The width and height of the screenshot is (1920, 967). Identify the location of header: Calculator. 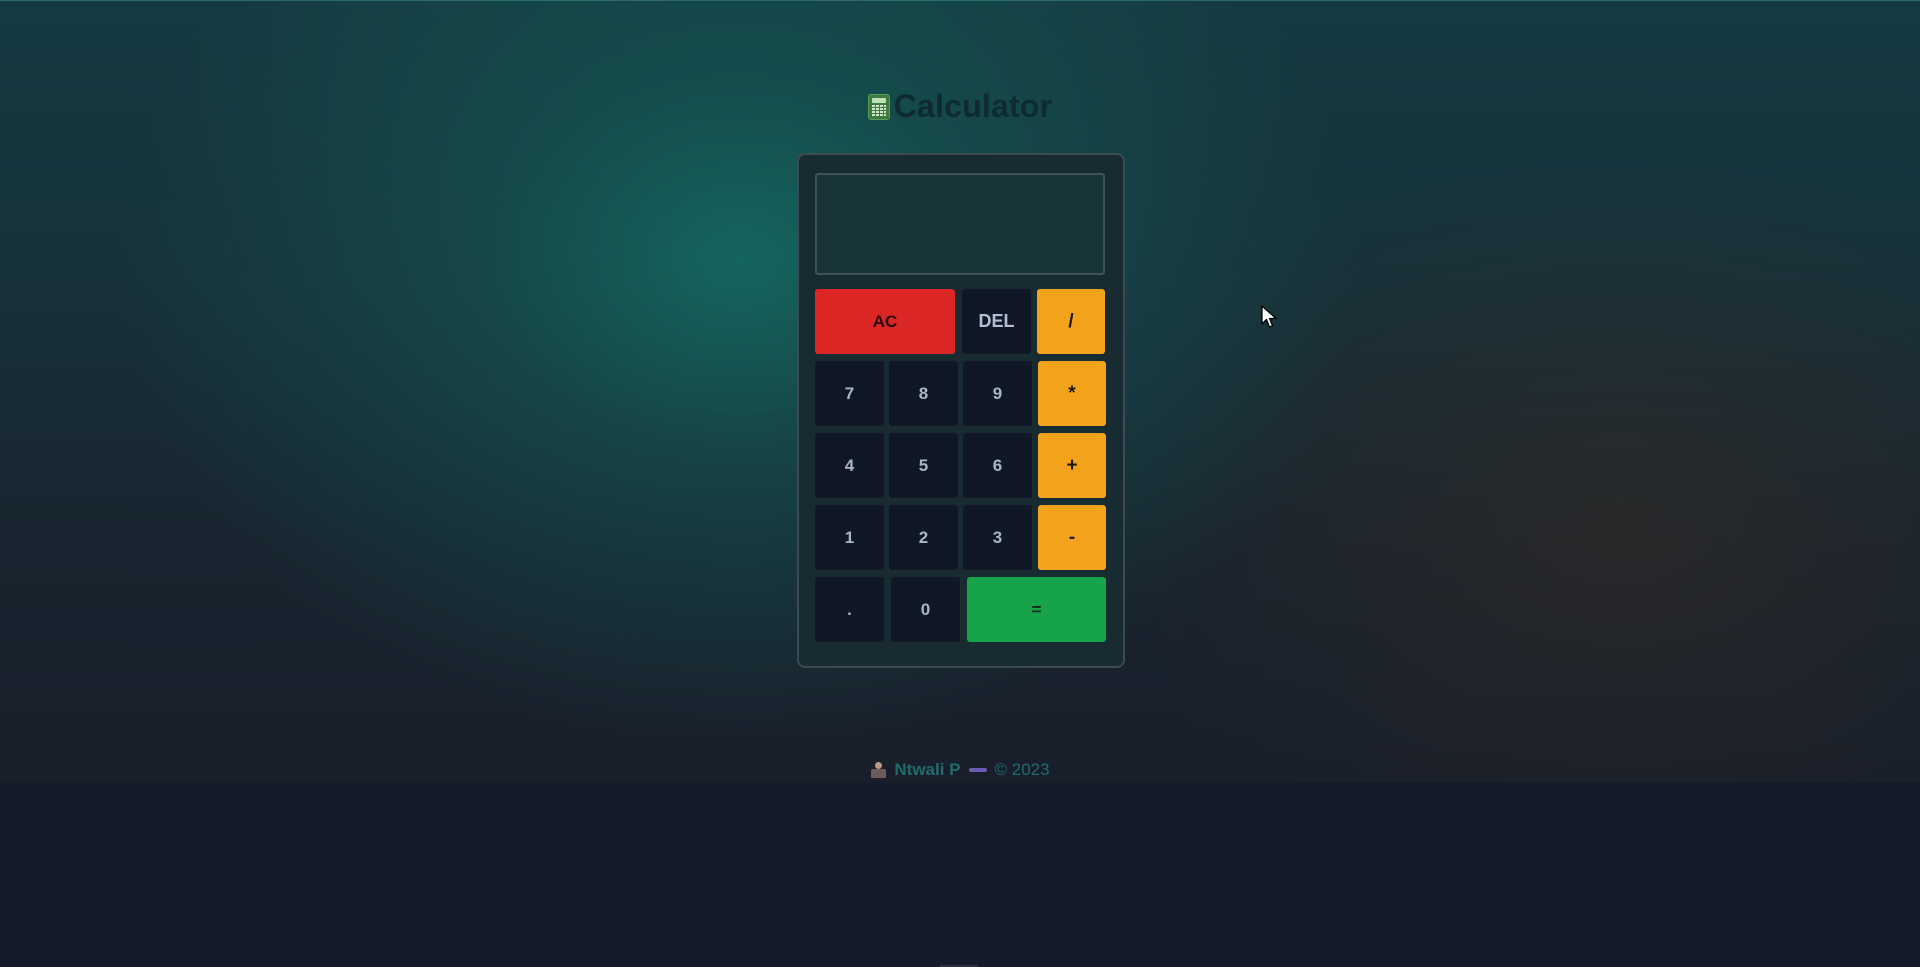
(960, 106).